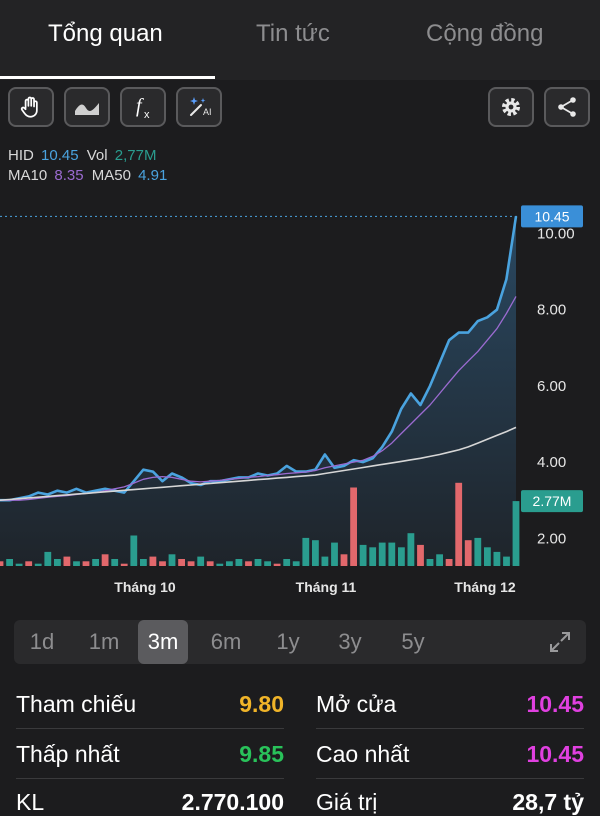  What do you see at coordinates (484, 34) in the screenshot?
I see `tab-community: Cộng đồng` at bounding box center [484, 34].